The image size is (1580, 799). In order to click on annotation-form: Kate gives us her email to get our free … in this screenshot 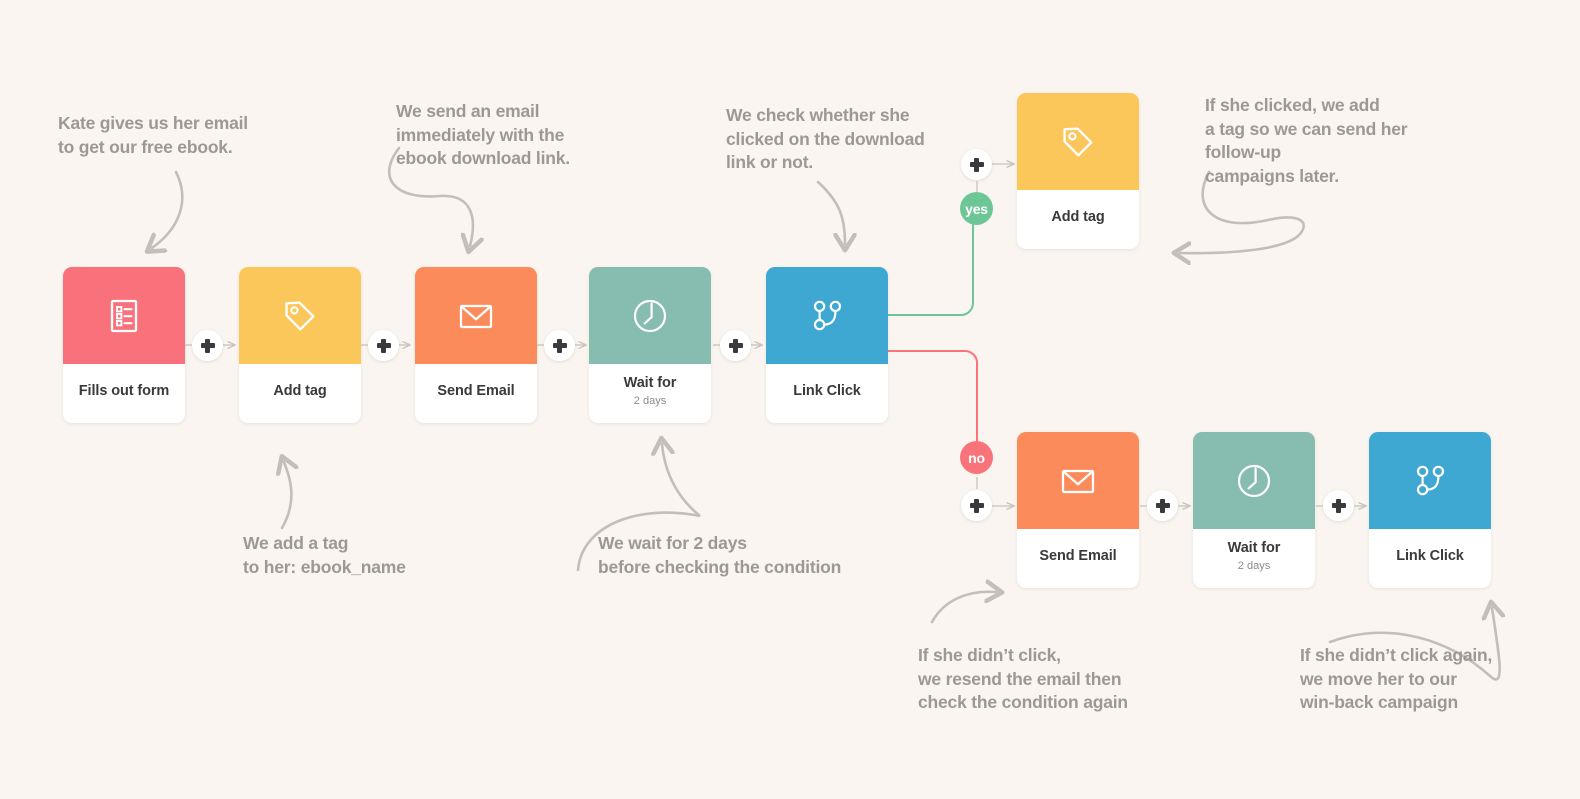, I will do `click(153, 135)`.